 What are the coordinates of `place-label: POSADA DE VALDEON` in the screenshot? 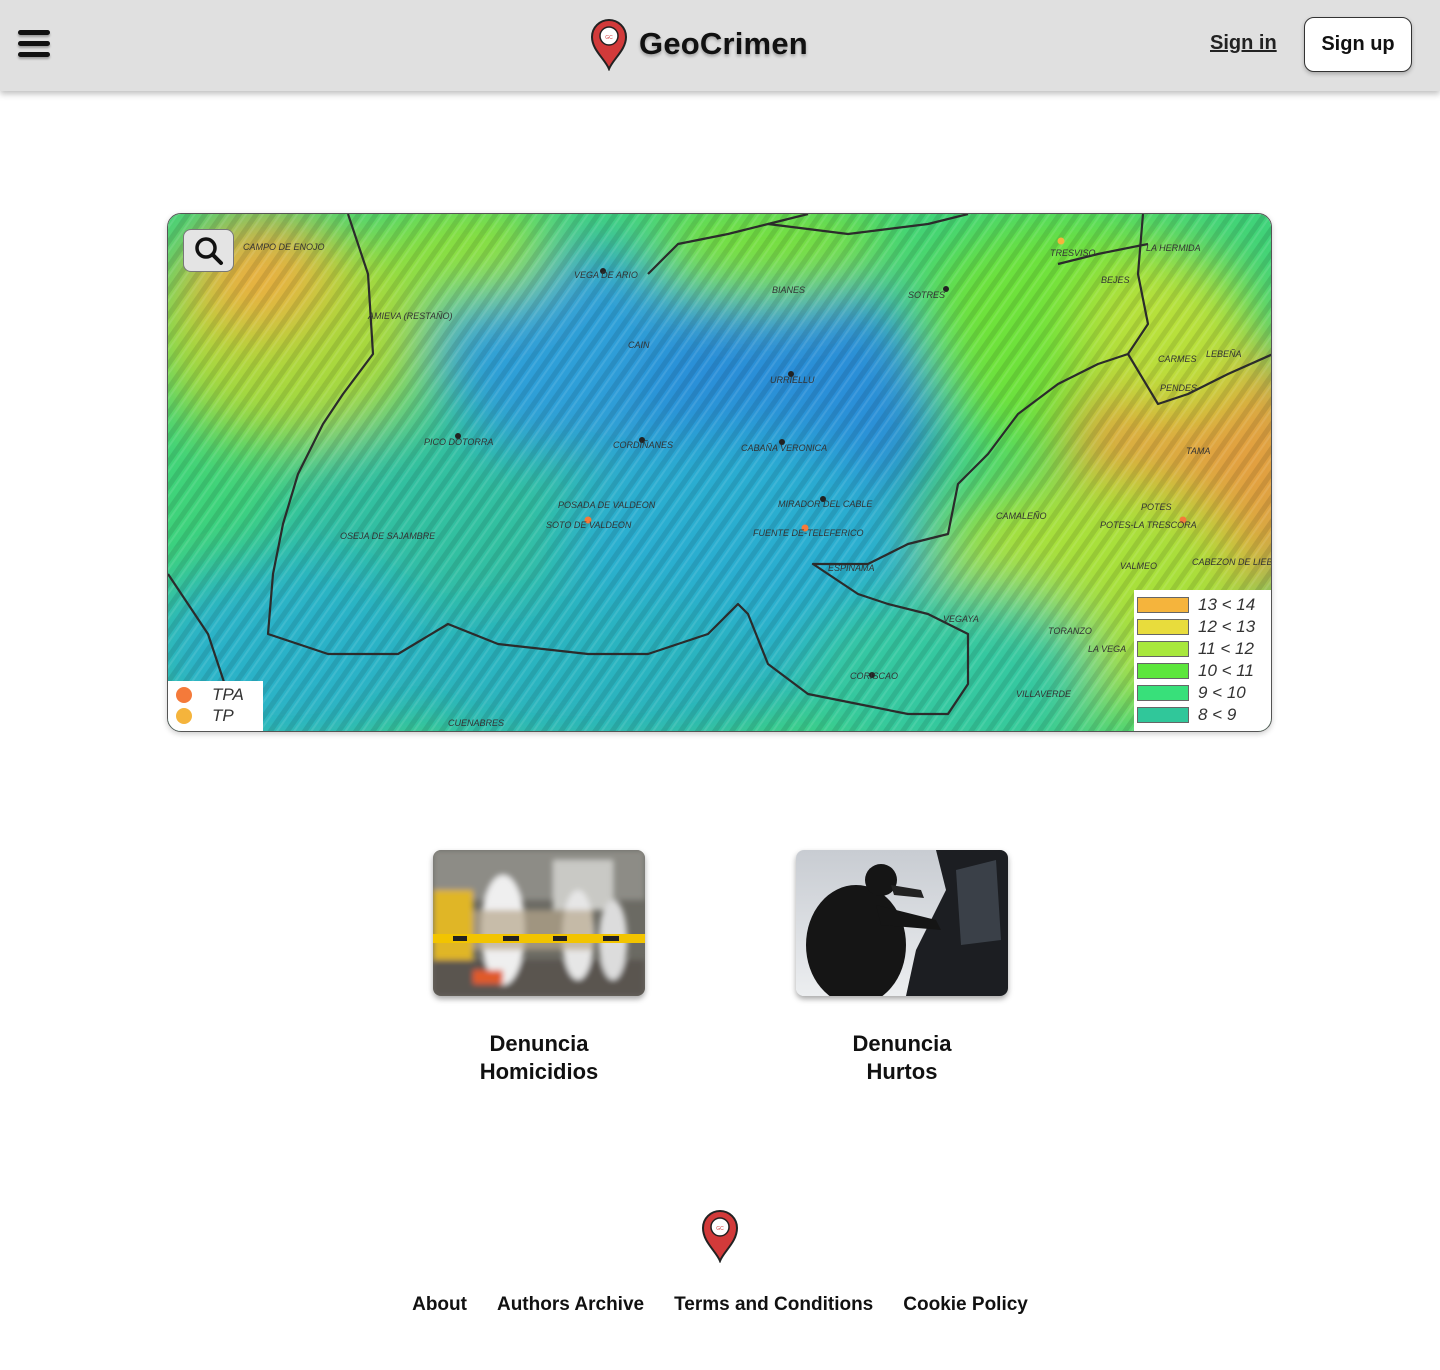 It's located at (607, 505).